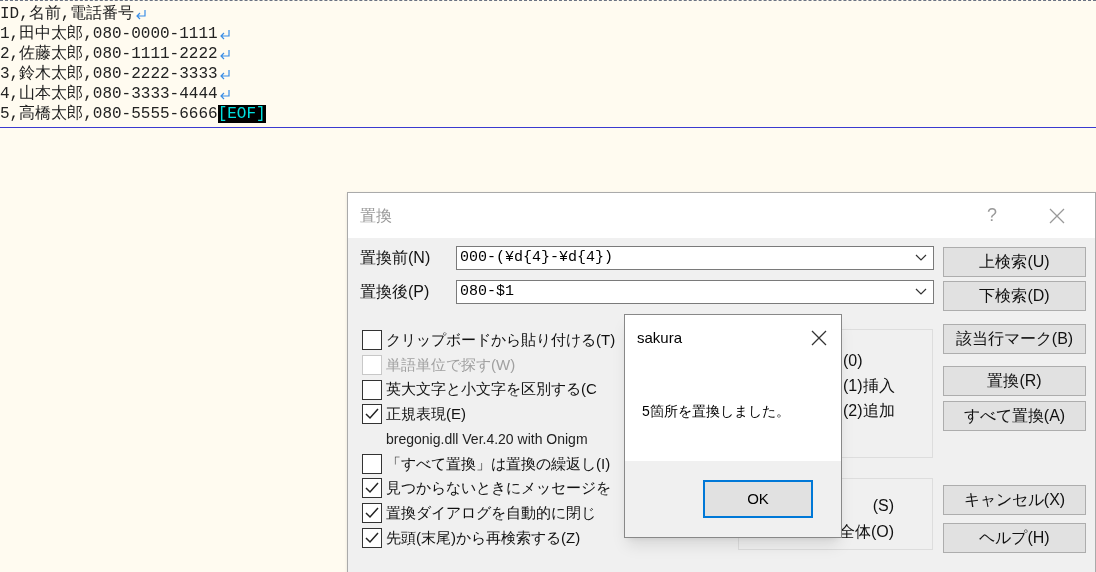  Describe the element at coordinates (660, 337) in the screenshot. I see `message-box-title: sakura` at that location.